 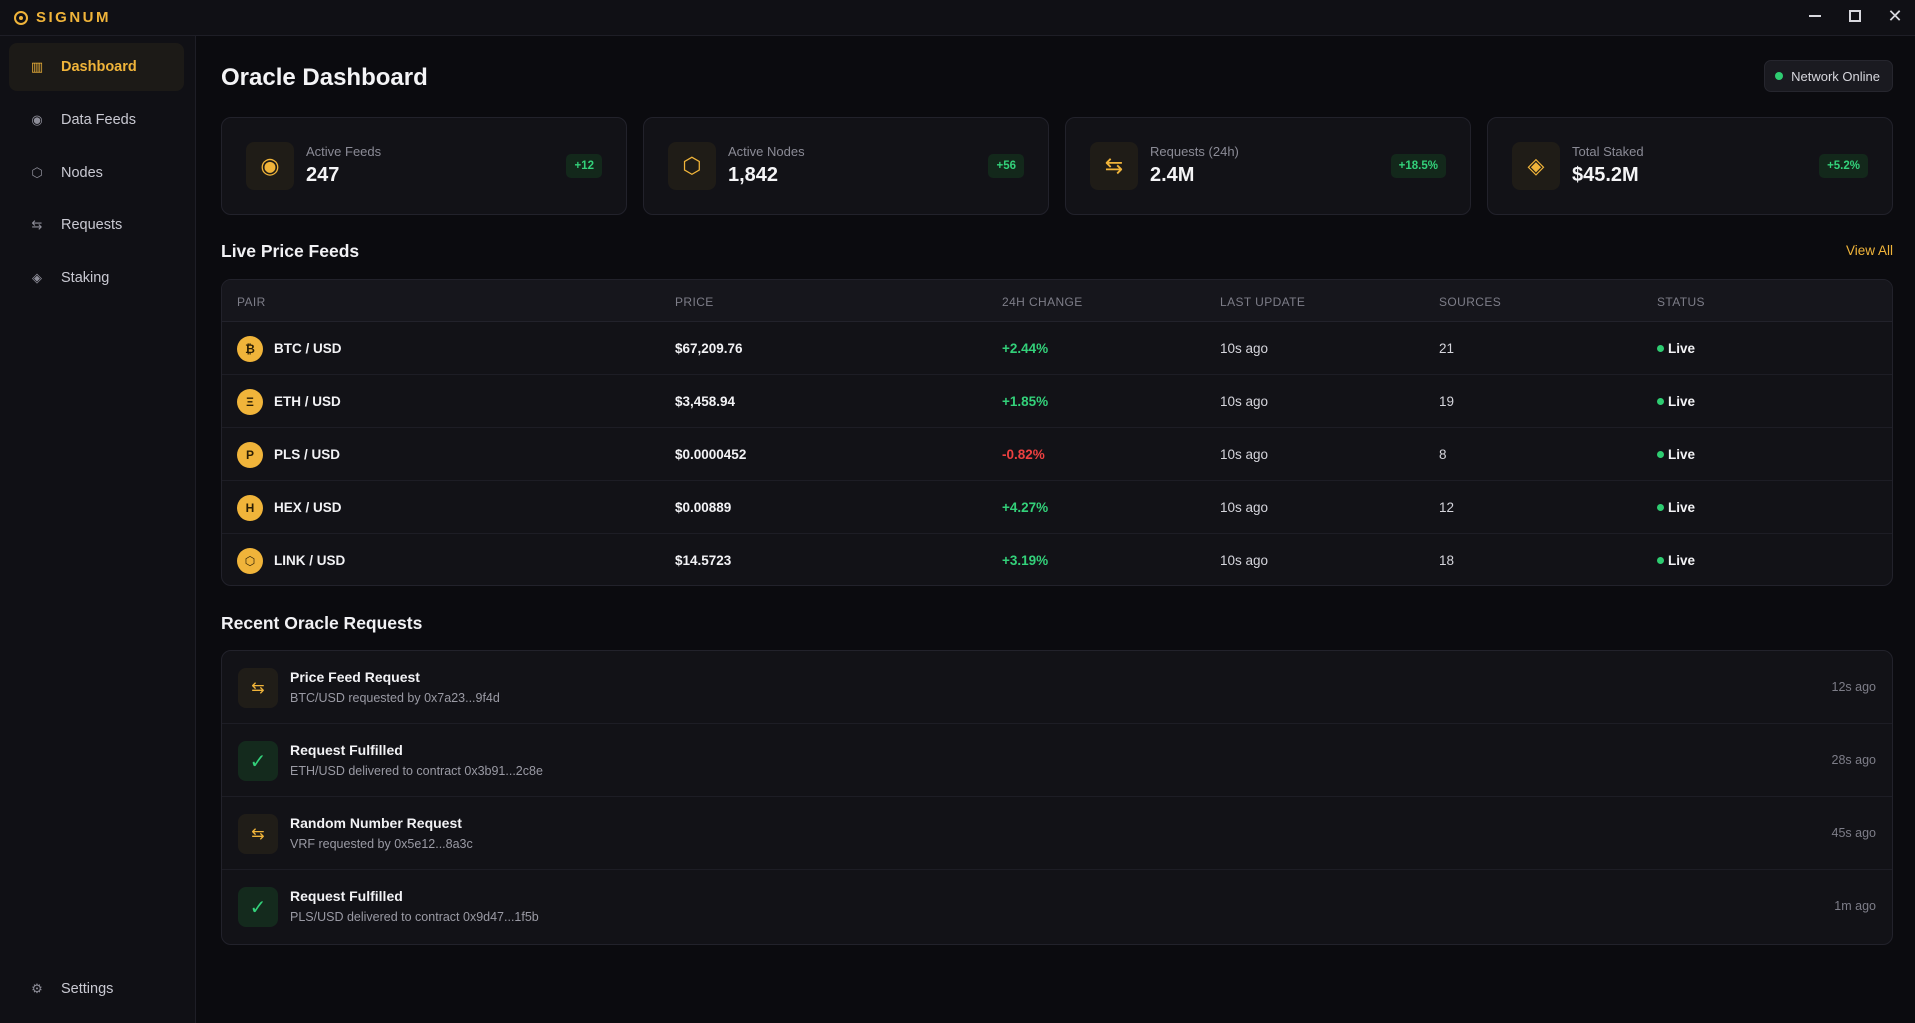 I want to click on request-time: 28s ago, so click(x=1853, y=760).